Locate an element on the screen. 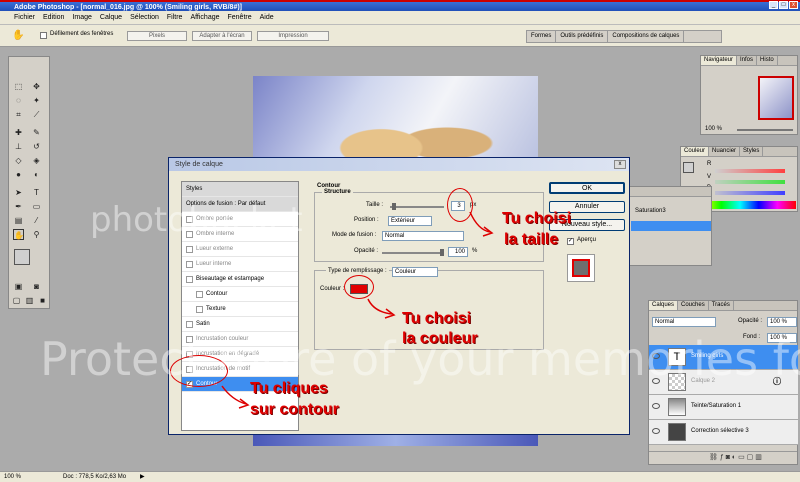 The width and height of the screenshot is (800, 482). annotation-taille-line2: la taille is located at coordinates (531, 239).